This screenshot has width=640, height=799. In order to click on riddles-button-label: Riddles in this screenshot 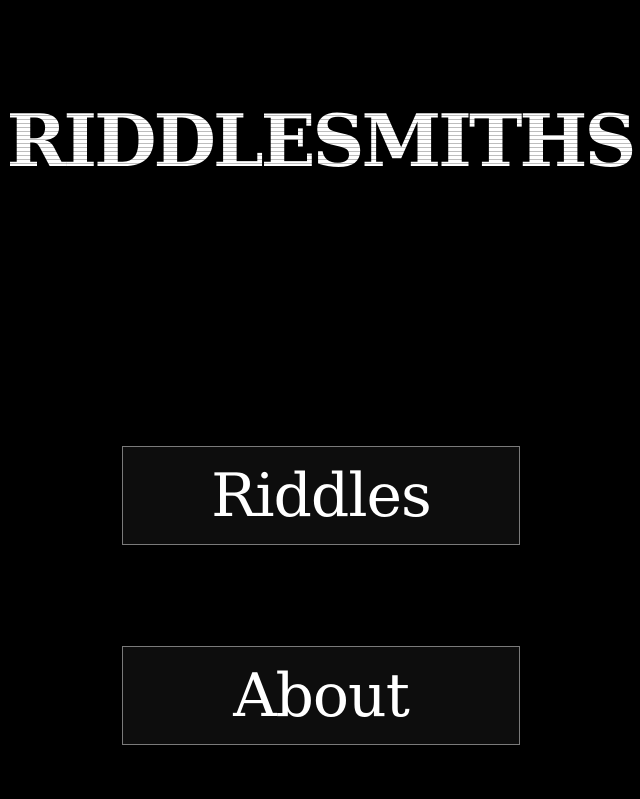, I will do `click(321, 495)`.